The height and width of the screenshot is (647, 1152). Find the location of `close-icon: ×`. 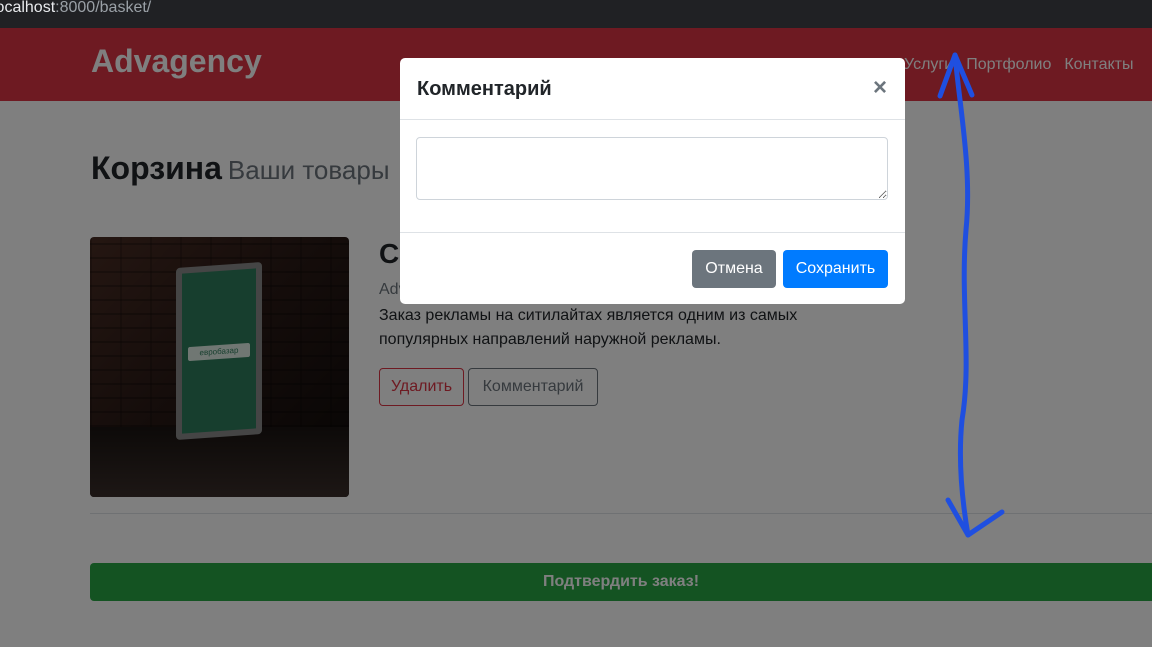

close-icon: × is located at coordinates (880, 88).